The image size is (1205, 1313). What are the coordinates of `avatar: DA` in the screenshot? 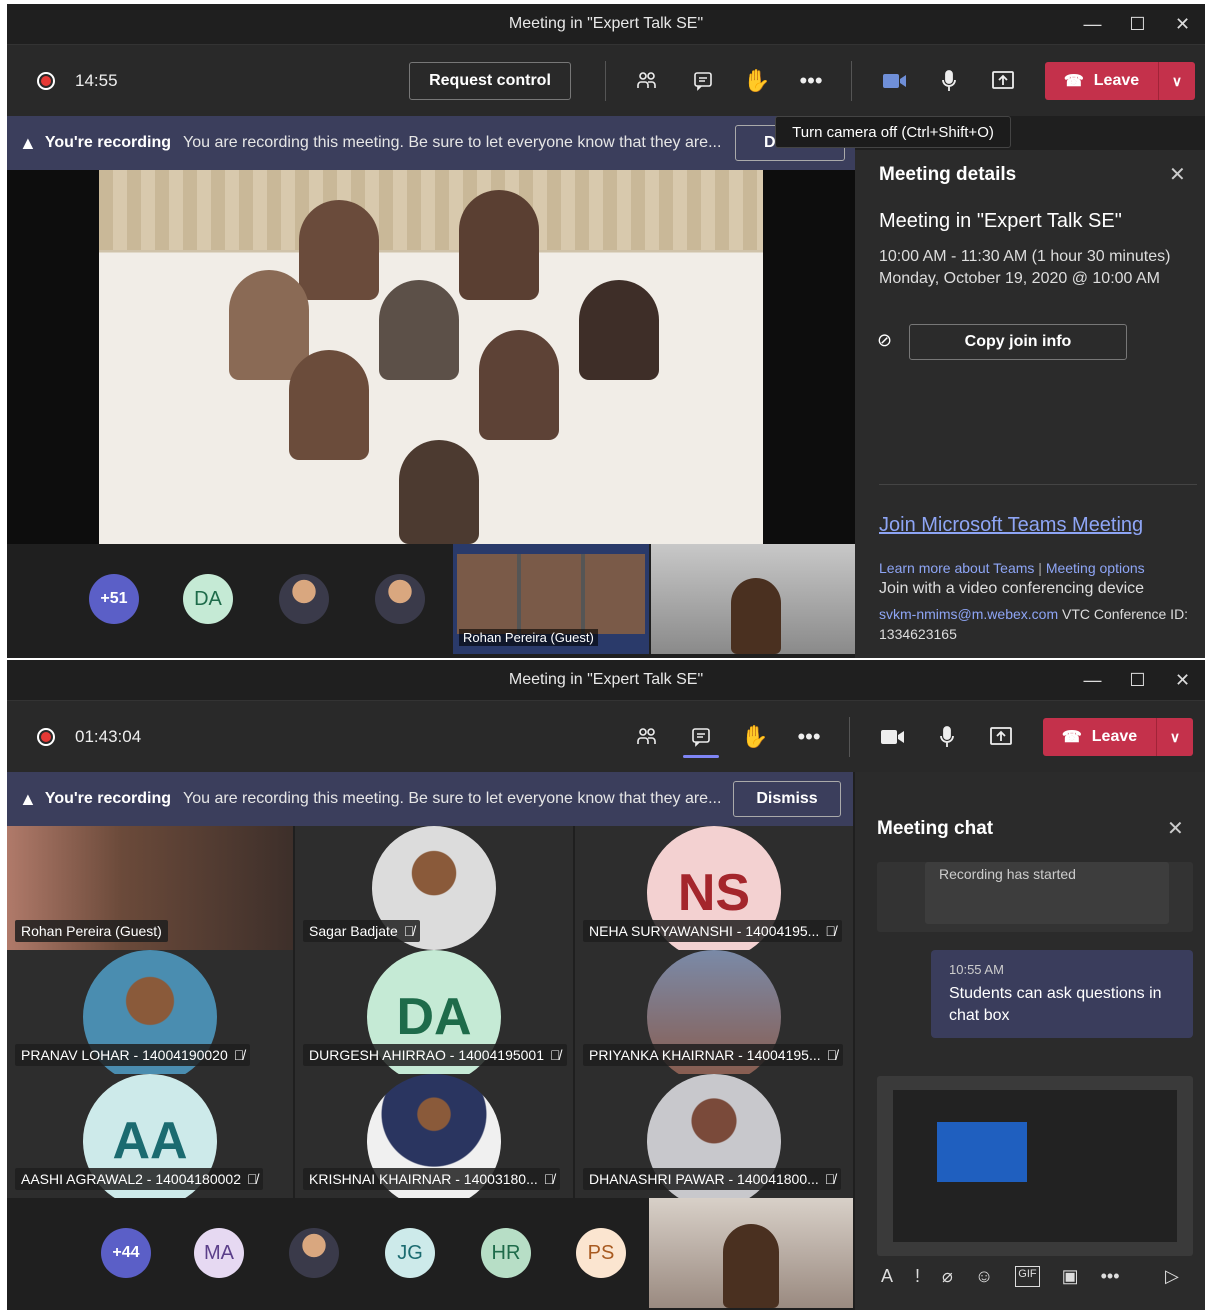 It's located at (208, 599).